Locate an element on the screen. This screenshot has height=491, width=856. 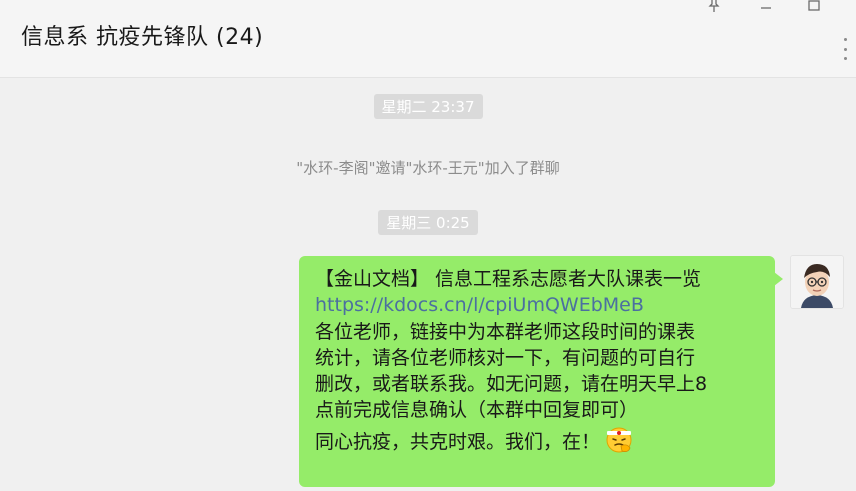
message-line: 点前完成信息确认（本群中回复即可） is located at coordinates (477, 410).